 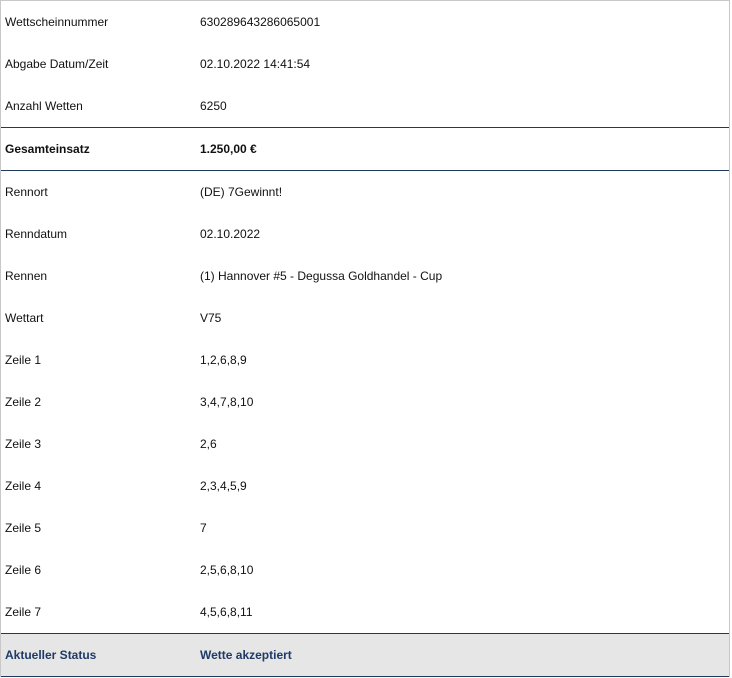 What do you see at coordinates (260, 22) in the screenshot?
I see `row-value: 630289643286065001` at bounding box center [260, 22].